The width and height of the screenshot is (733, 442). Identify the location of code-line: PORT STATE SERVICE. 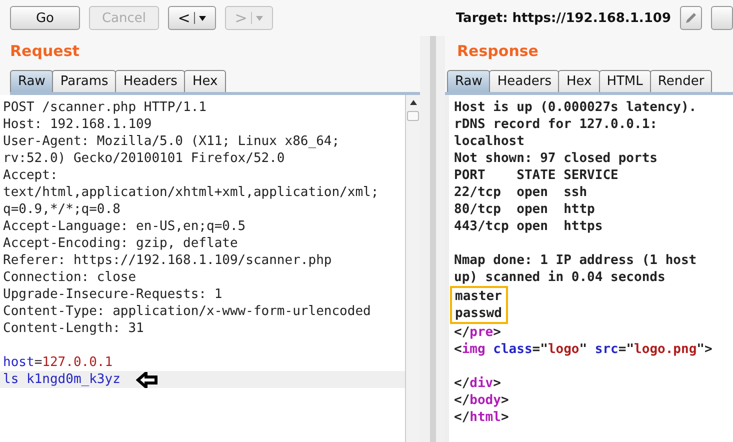
(536, 175).